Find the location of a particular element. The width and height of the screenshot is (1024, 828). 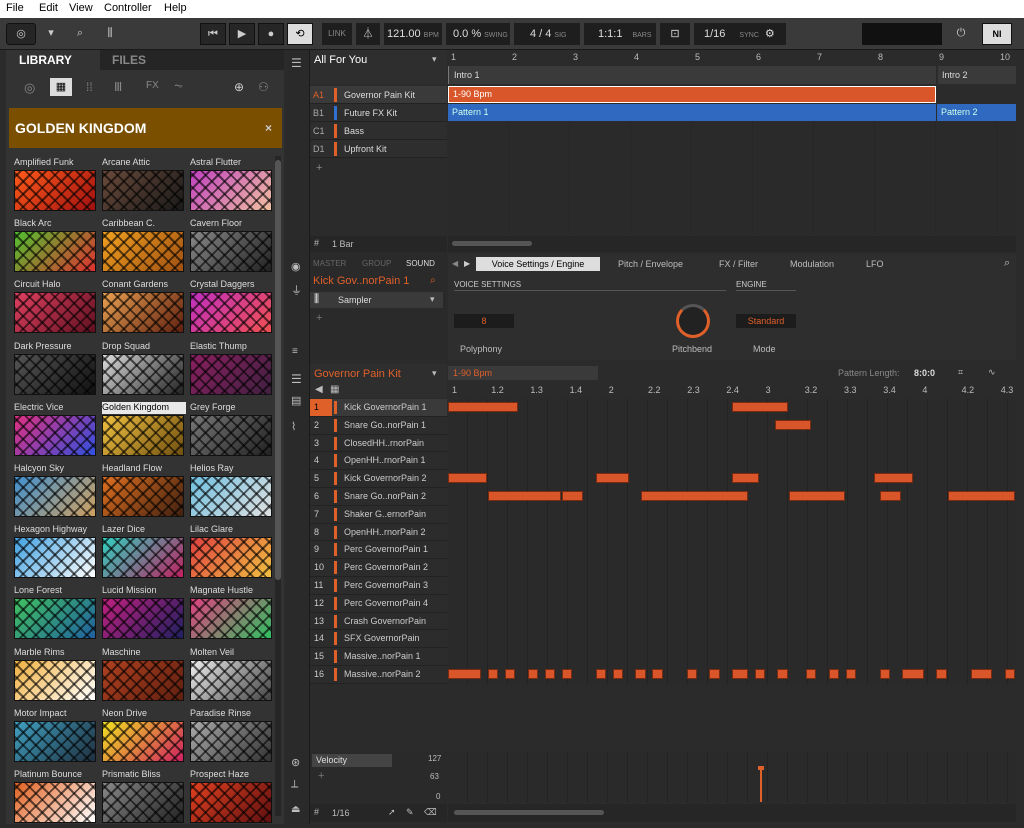

velocity-handle is located at coordinates (761, 768).